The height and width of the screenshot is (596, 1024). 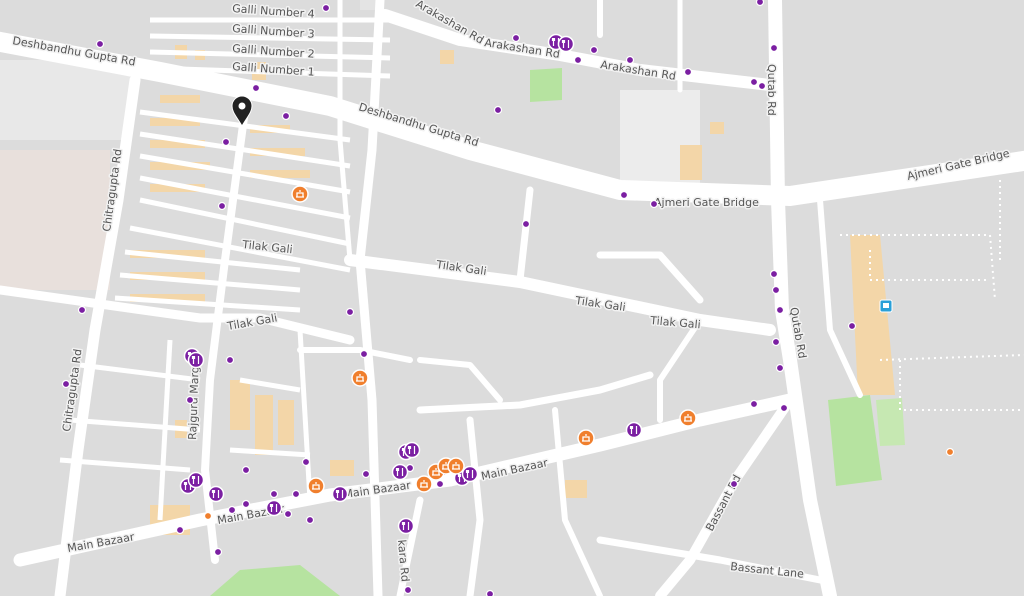 I want to click on street-label: Qutab Rd, so click(x=771, y=90).